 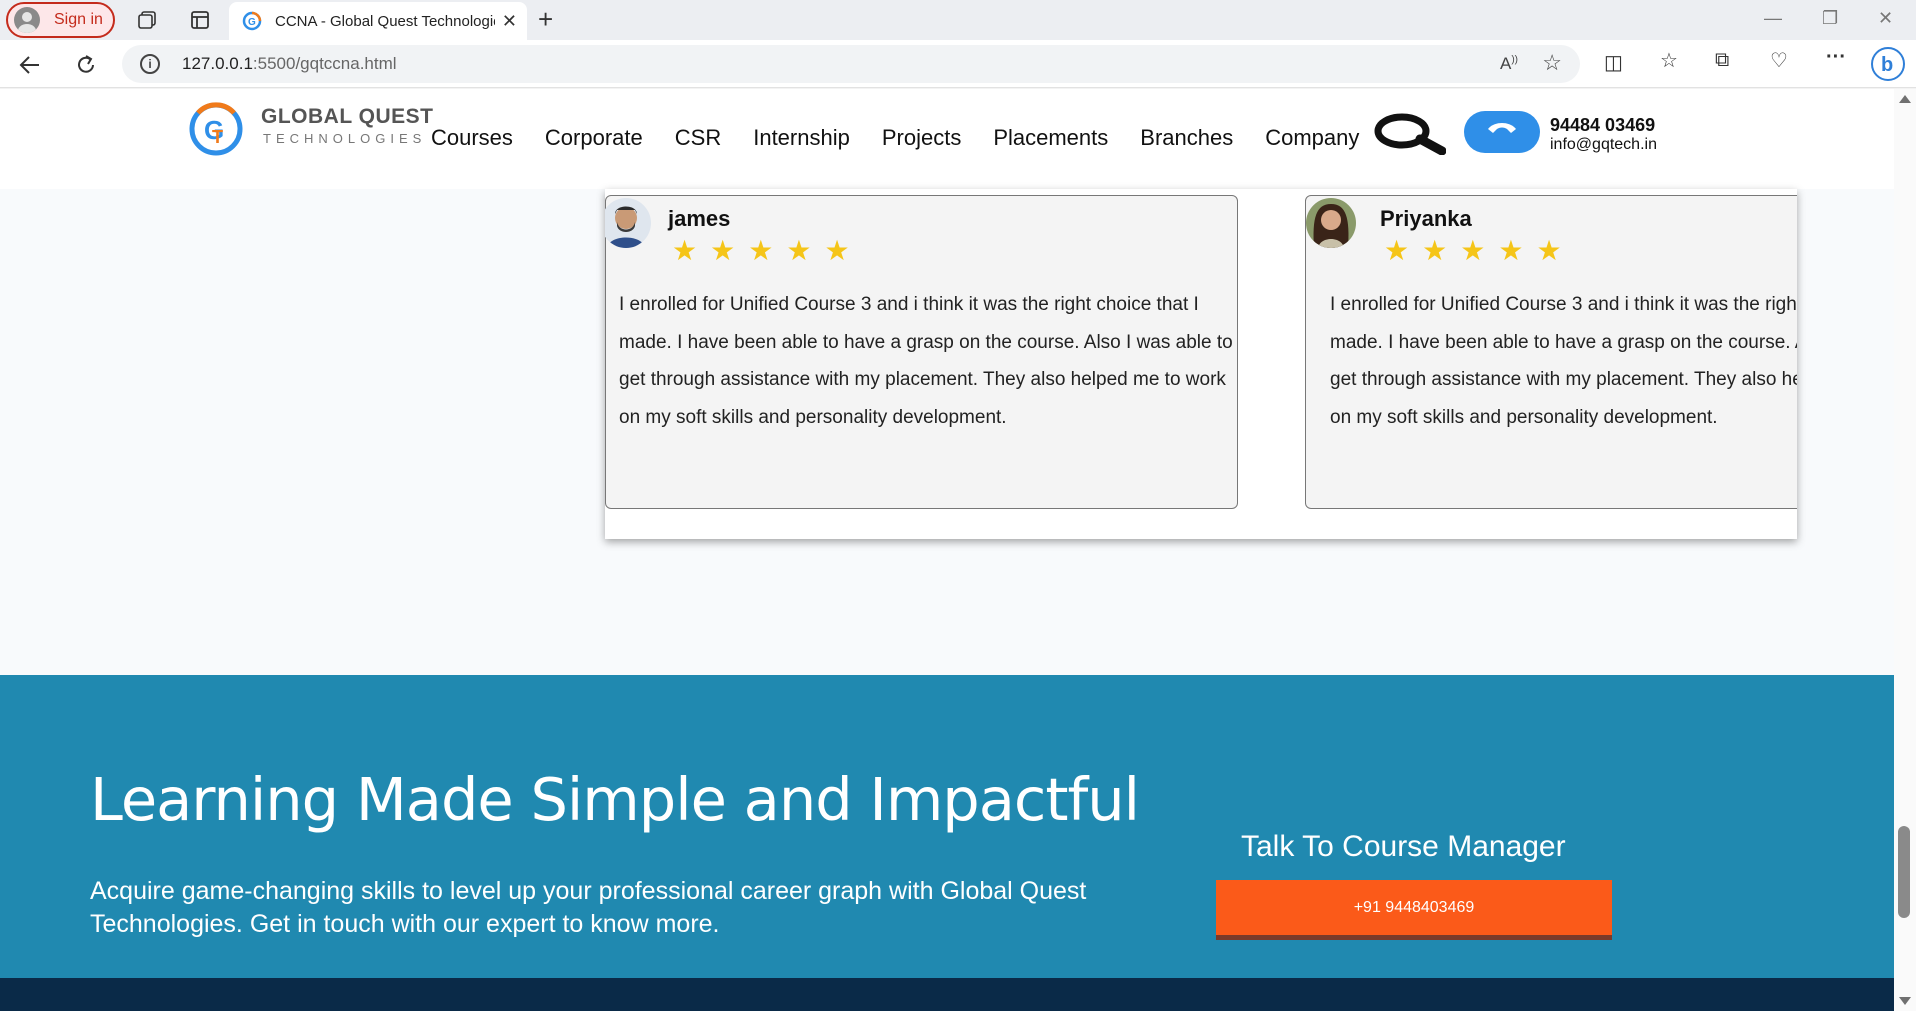 I want to click on read-aloud-icon: A)), so click(x=1509, y=64).